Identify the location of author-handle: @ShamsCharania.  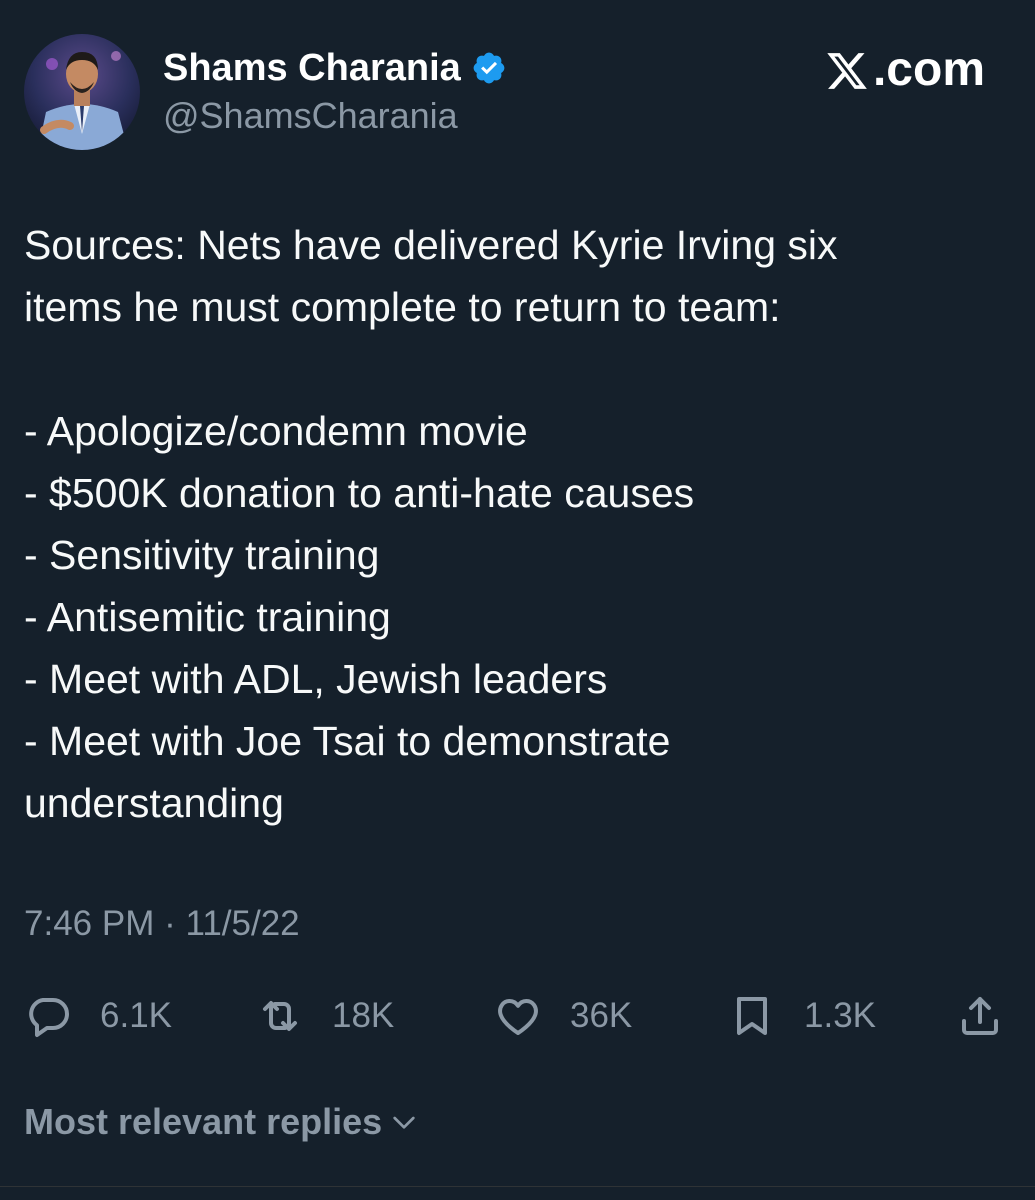
(310, 116).